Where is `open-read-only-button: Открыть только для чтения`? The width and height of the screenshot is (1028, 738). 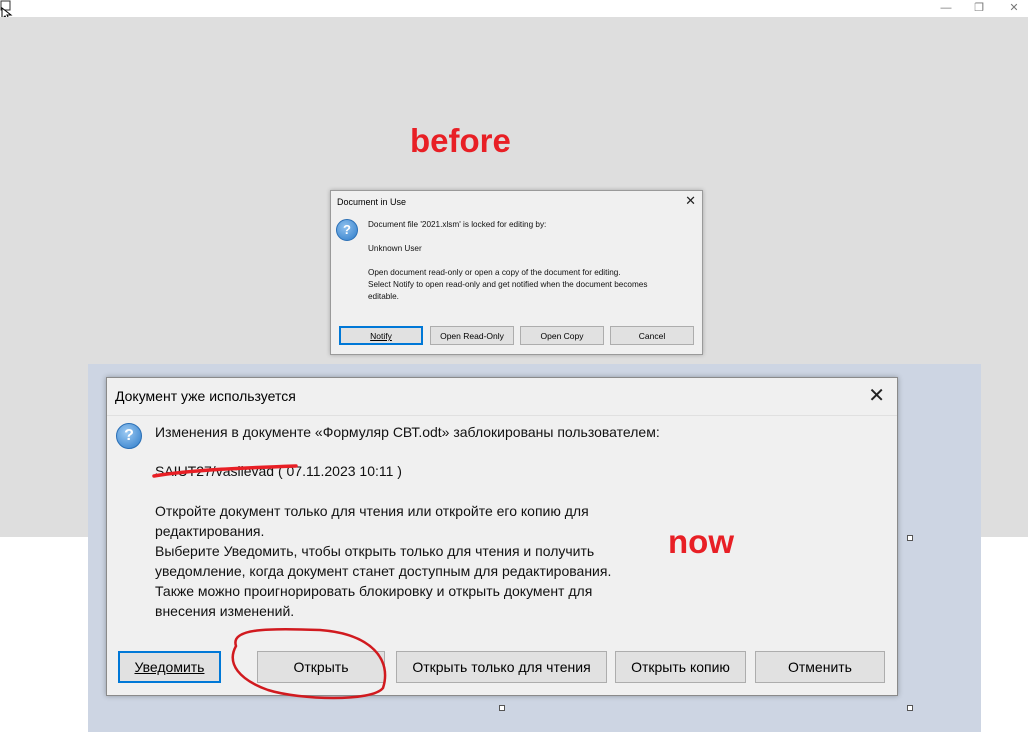 open-read-only-button: Открыть только для чтения is located at coordinates (501, 667).